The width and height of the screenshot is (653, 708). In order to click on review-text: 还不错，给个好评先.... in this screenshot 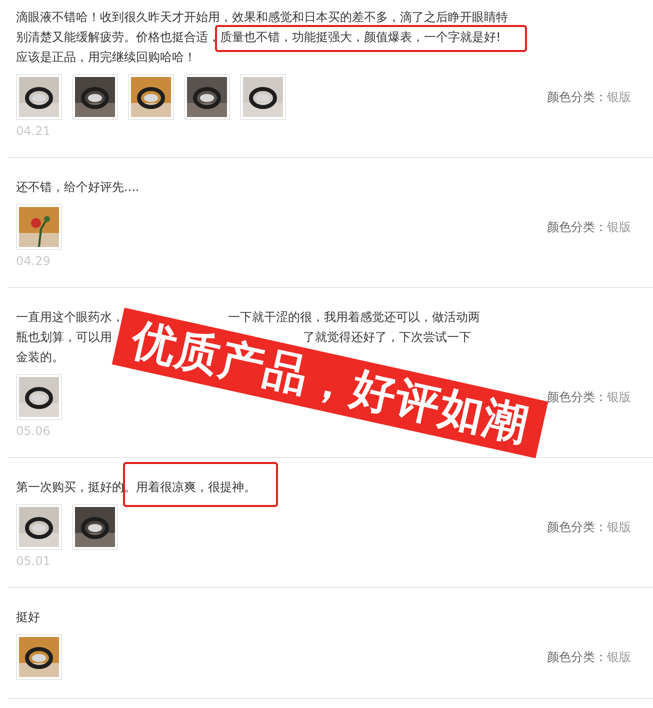, I will do `click(78, 187)`.